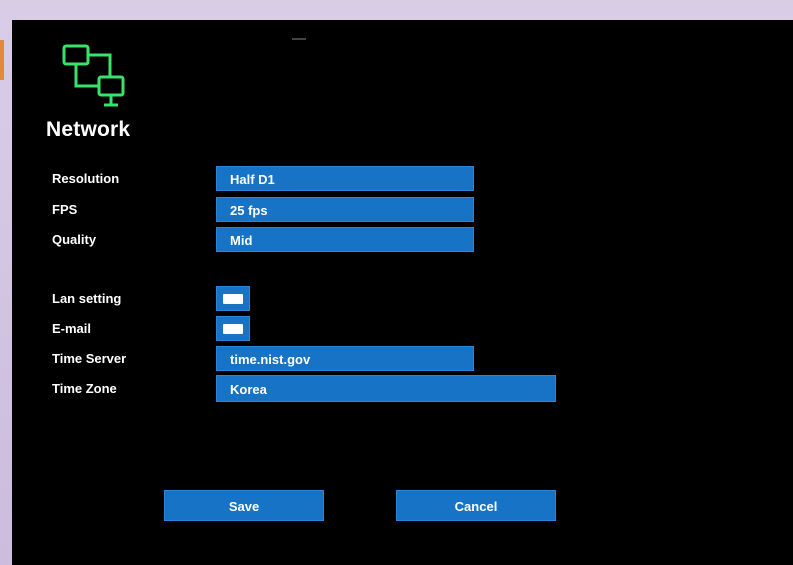 The width and height of the screenshot is (793, 565). I want to click on fps-label: FPS, so click(65, 209).